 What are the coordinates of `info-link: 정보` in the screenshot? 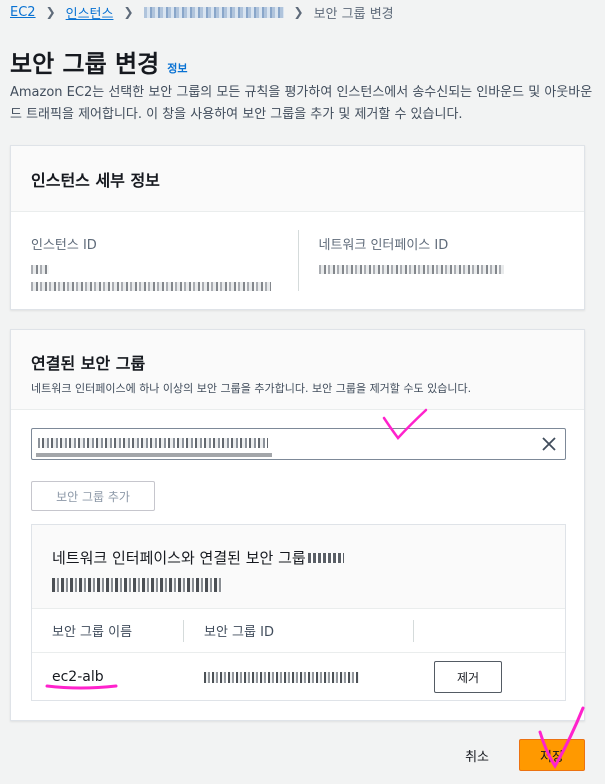 It's located at (177, 68).